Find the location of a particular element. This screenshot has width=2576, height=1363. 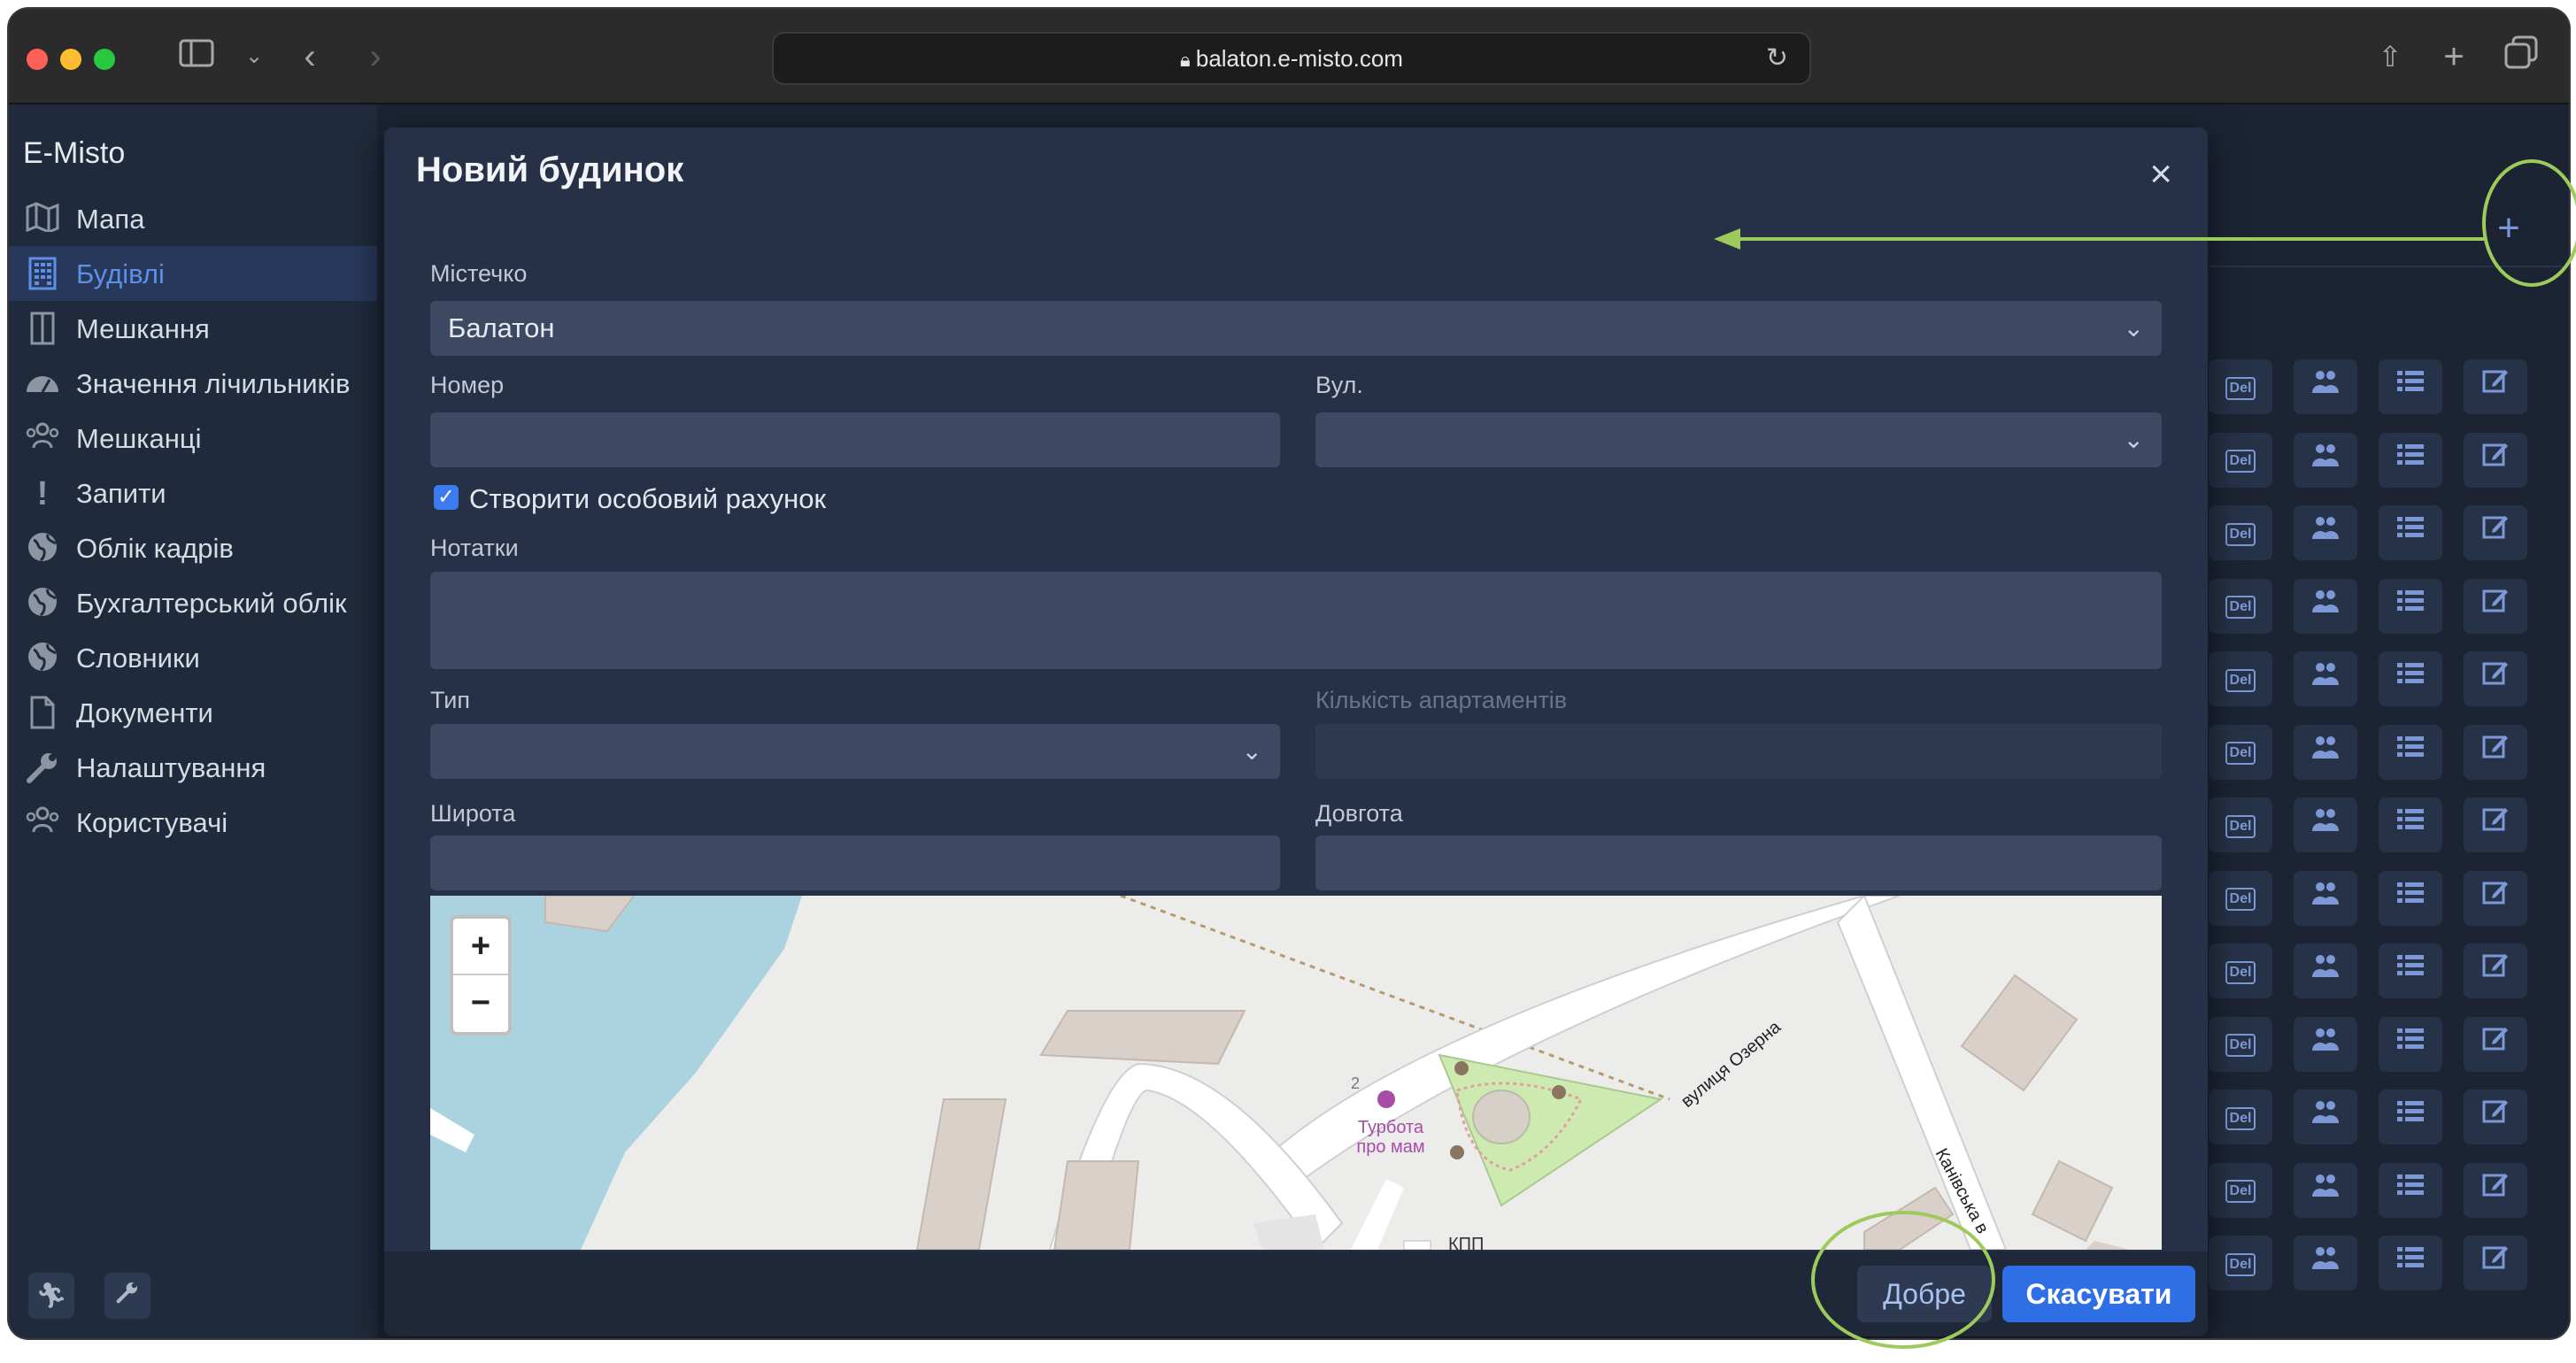

apartments-input is located at coordinates (1738, 751).